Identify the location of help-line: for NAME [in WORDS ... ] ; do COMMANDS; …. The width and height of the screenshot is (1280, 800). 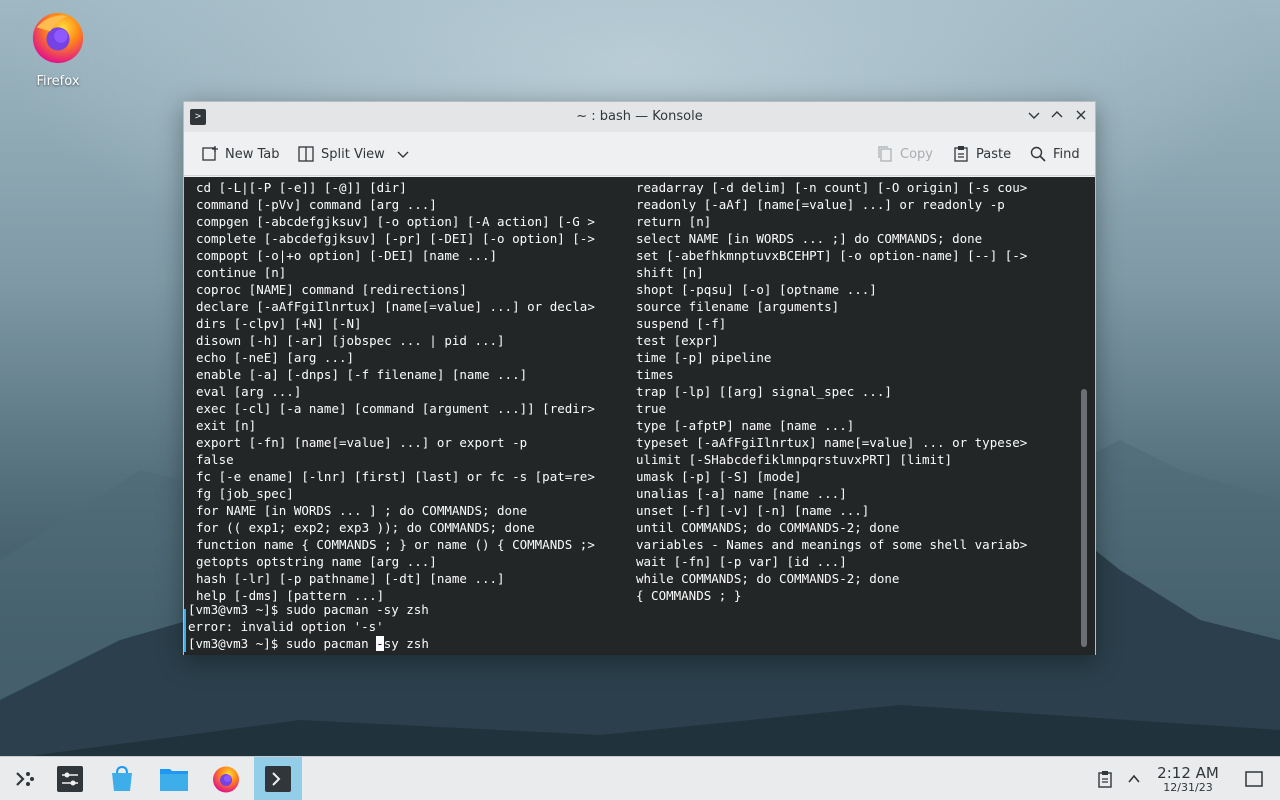
(362, 510).